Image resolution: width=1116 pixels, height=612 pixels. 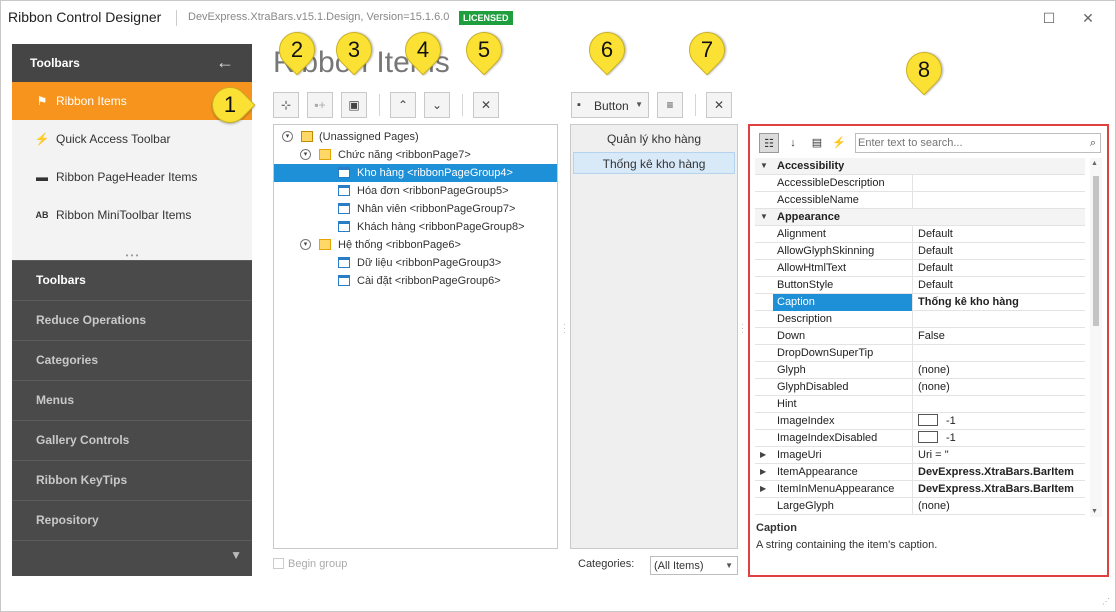 What do you see at coordinates (486, 105) in the screenshot?
I see `delete-button: ✕` at bounding box center [486, 105].